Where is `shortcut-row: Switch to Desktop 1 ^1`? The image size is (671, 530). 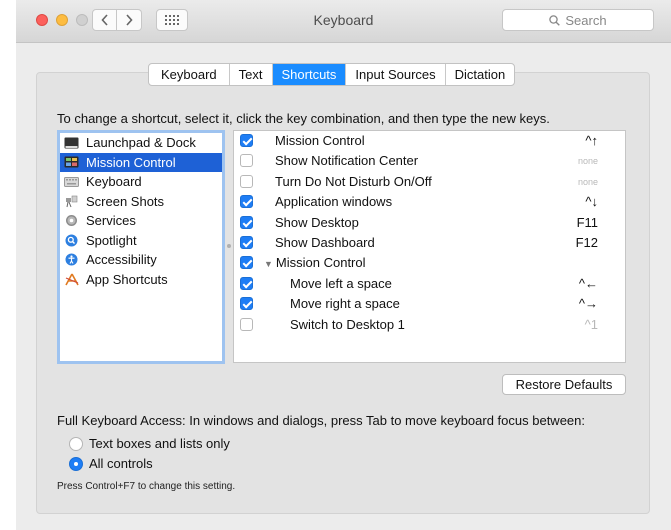
shortcut-row: Switch to Desktop 1 ^1 is located at coordinates (429, 325).